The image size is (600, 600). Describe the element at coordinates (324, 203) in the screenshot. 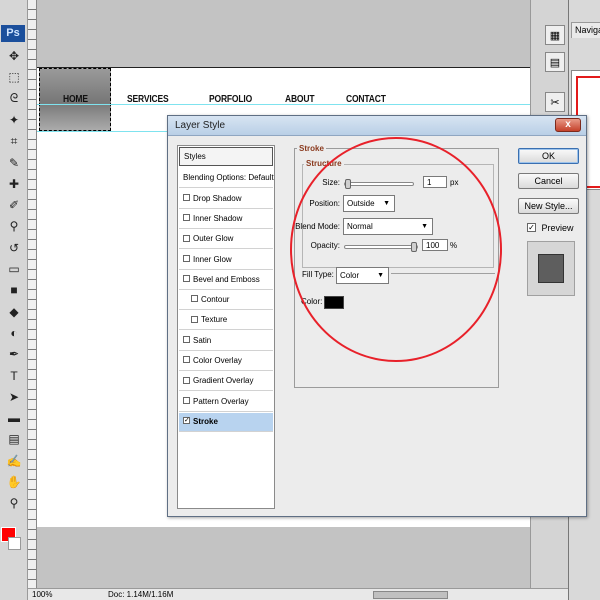

I see `position-label: Position:` at that location.